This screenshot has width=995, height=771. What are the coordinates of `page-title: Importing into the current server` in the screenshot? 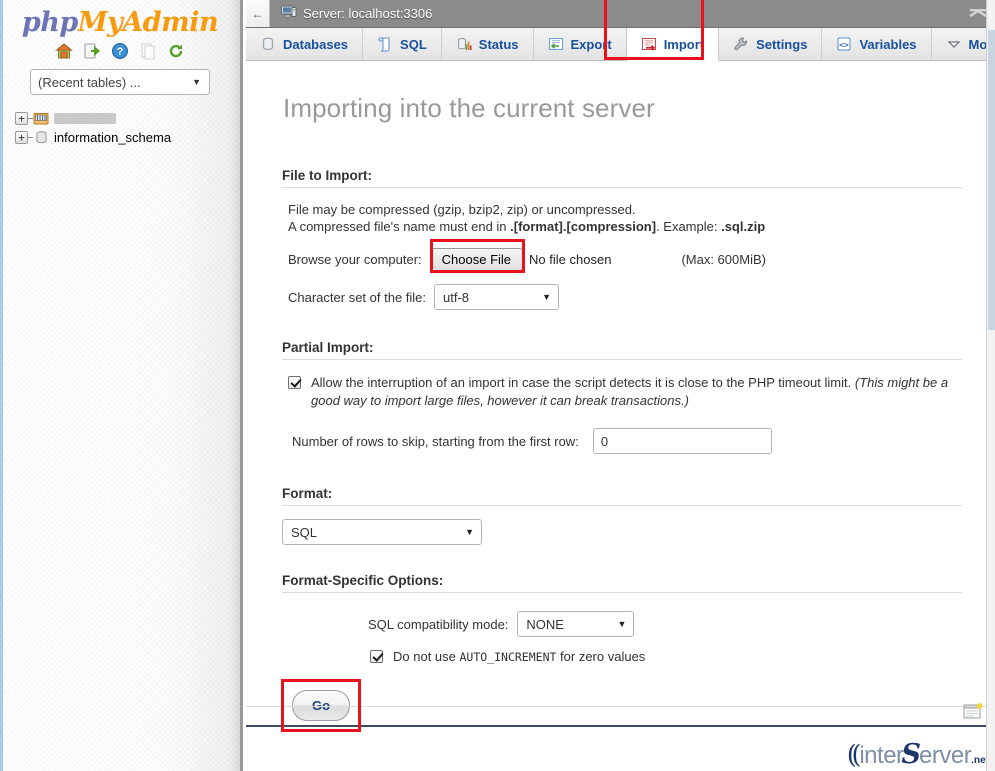 It's located at (469, 108).